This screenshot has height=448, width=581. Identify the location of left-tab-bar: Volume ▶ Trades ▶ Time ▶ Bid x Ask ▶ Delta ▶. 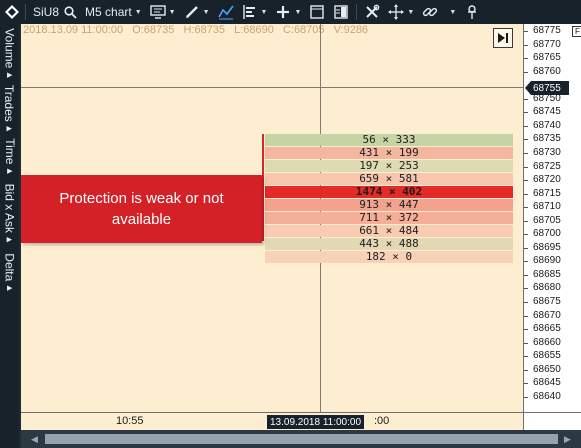
(9, 236).